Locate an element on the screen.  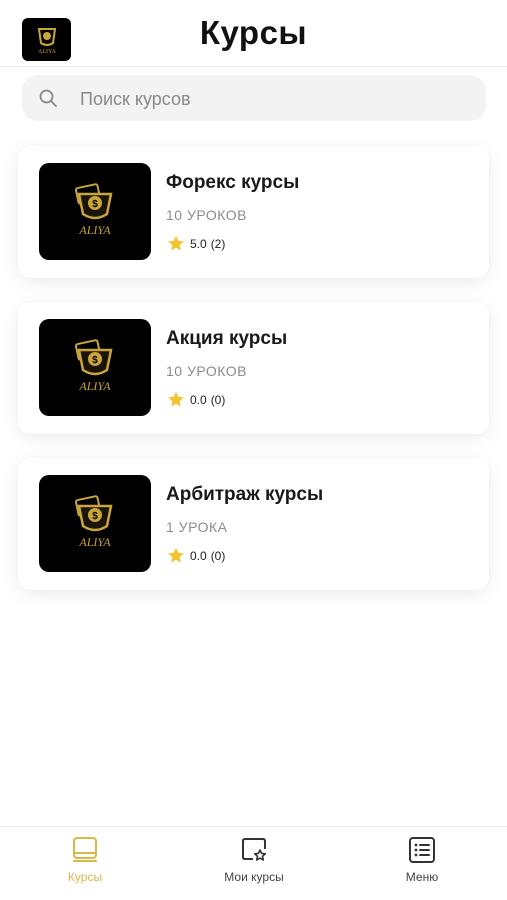
course-title: Арбитраж курсы is located at coordinates (245, 494).